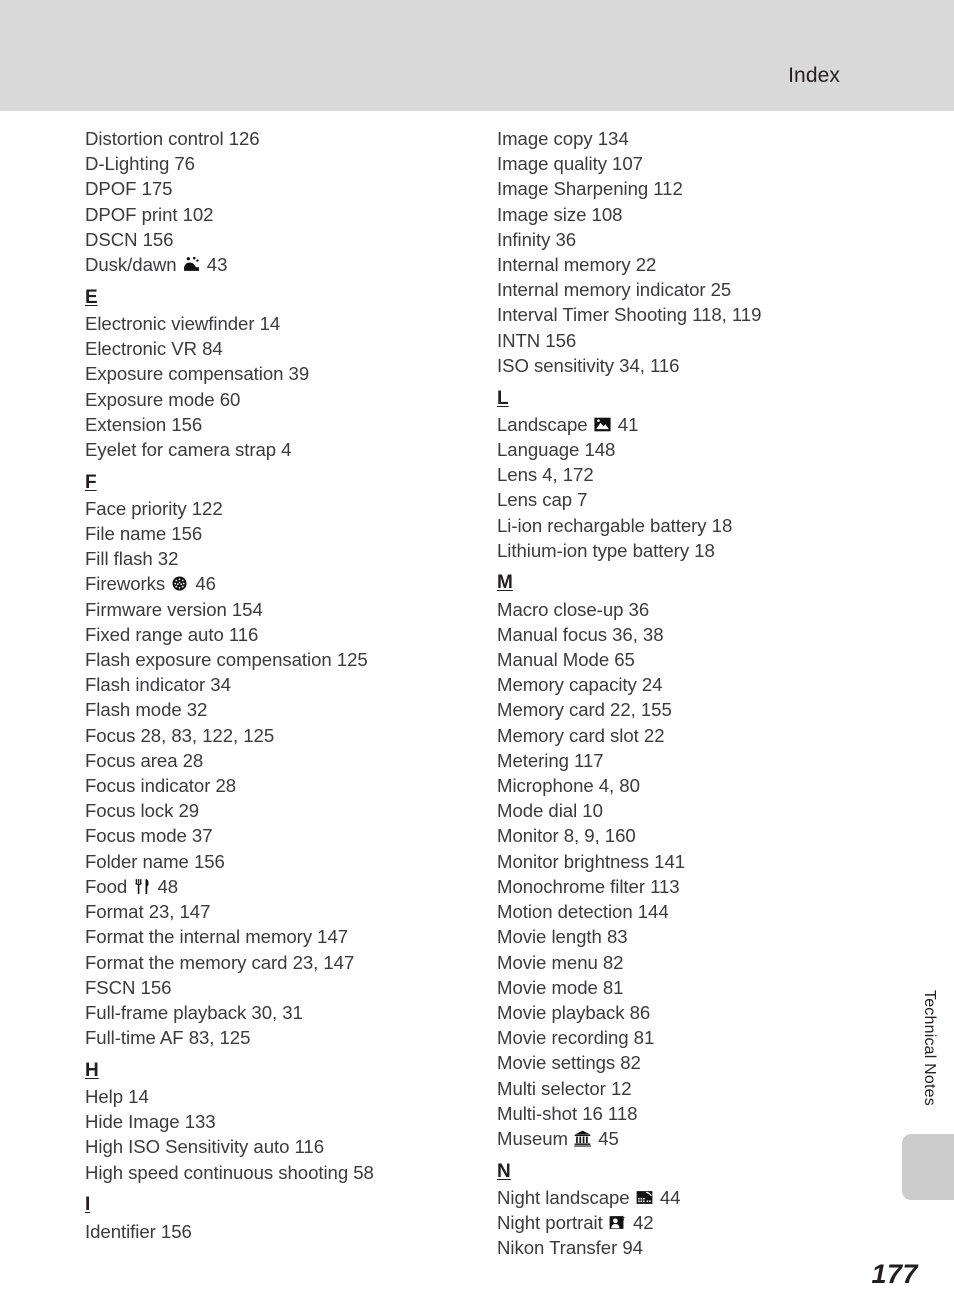 Image resolution: width=954 pixels, height=1314 pixels. Describe the element at coordinates (92, 1070) in the screenshot. I see `index-section-letter: H` at that location.